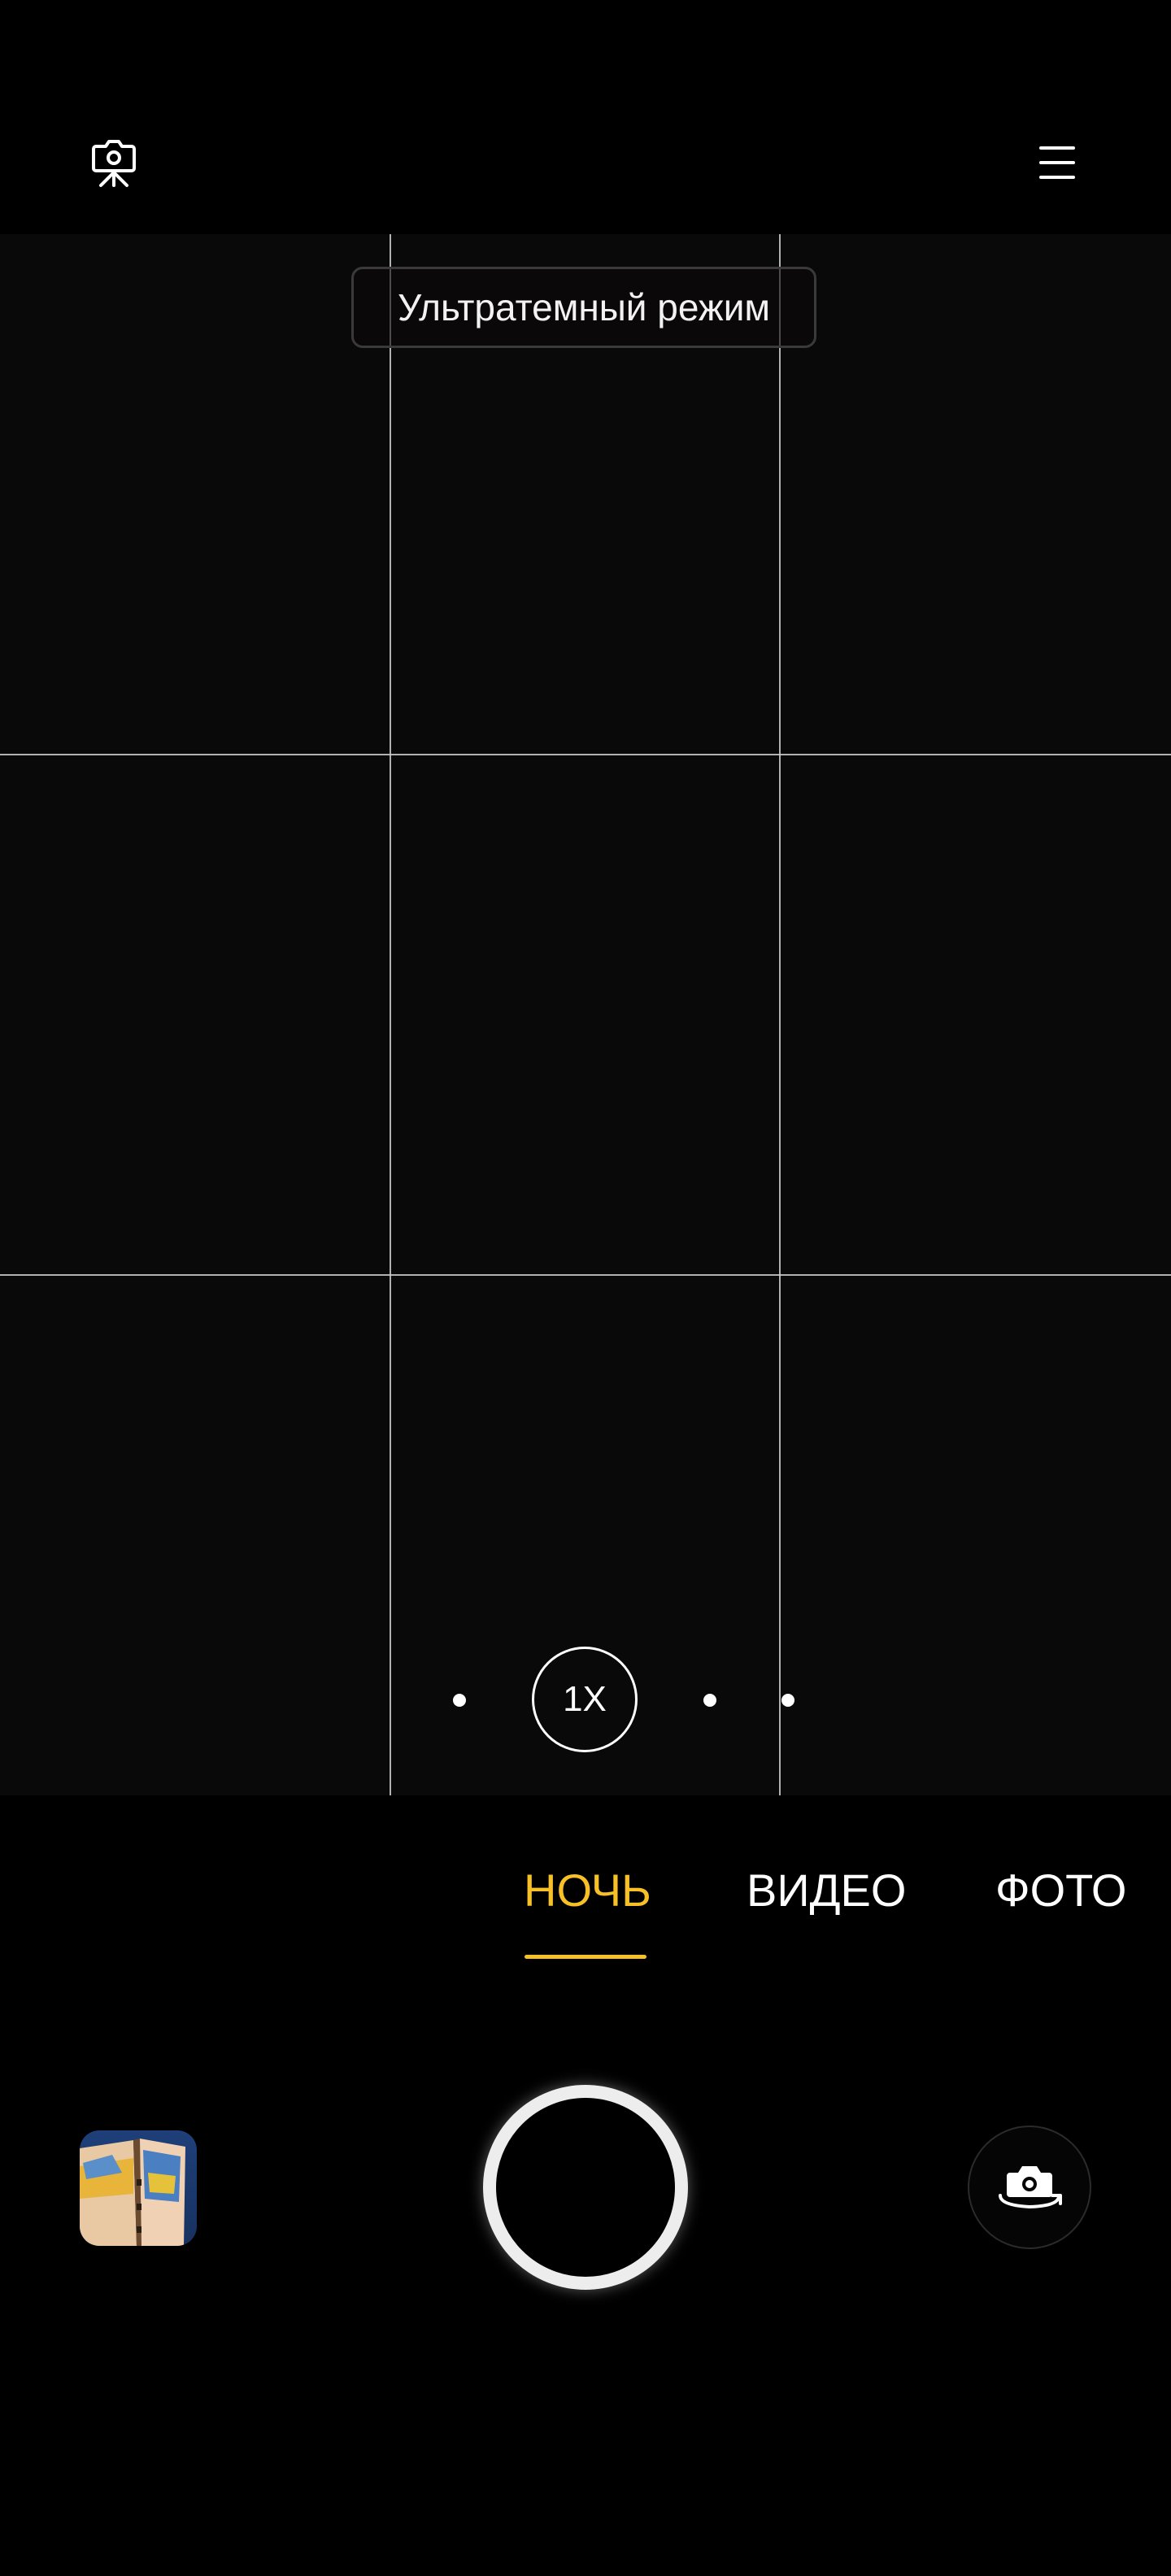 The image size is (1171, 2576). What do you see at coordinates (585, 1957) in the screenshot?
I see `active-mode-indicator` at bounding box center [585, 1957].